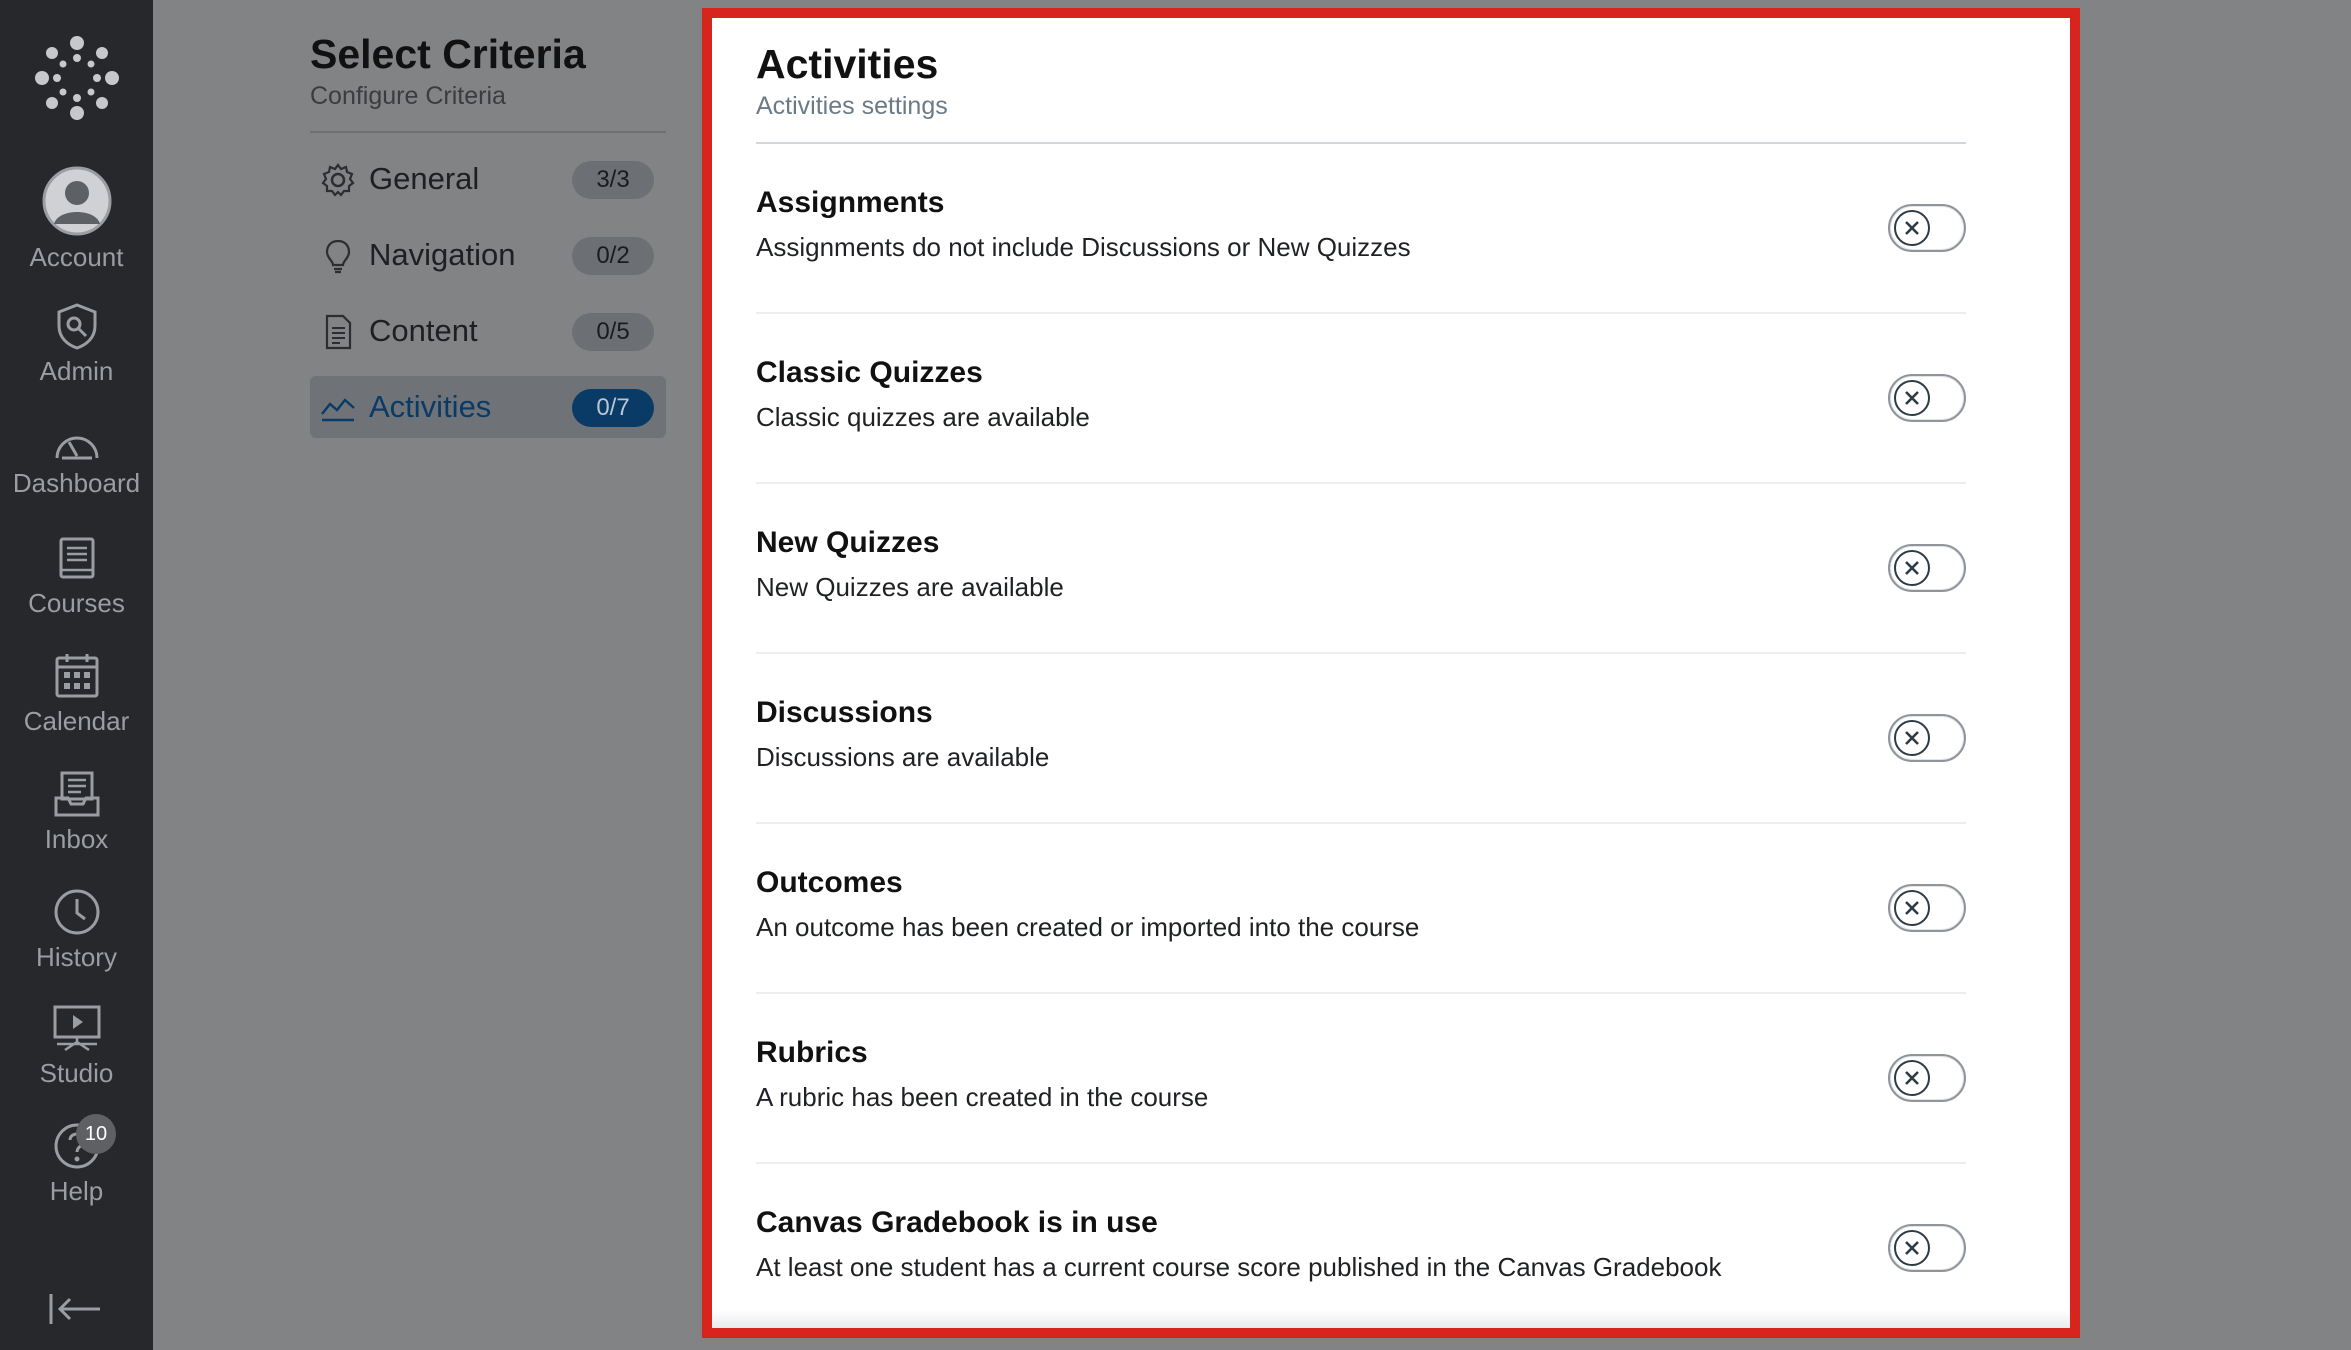 Image resolution: width=2351 pixels, height=1350 pixels. What do you see at coordinates (76, 957) in the screenshot?
I see `nav-label-history: History` at bounding box center [76, 957].